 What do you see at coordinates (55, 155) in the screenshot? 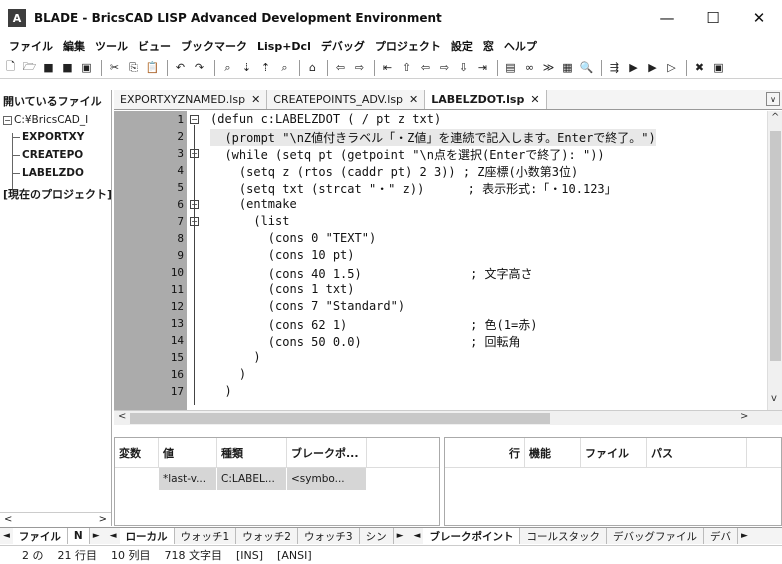
I see `file-item-createpoints: CREATEPO` at bounding box center [55, 155].